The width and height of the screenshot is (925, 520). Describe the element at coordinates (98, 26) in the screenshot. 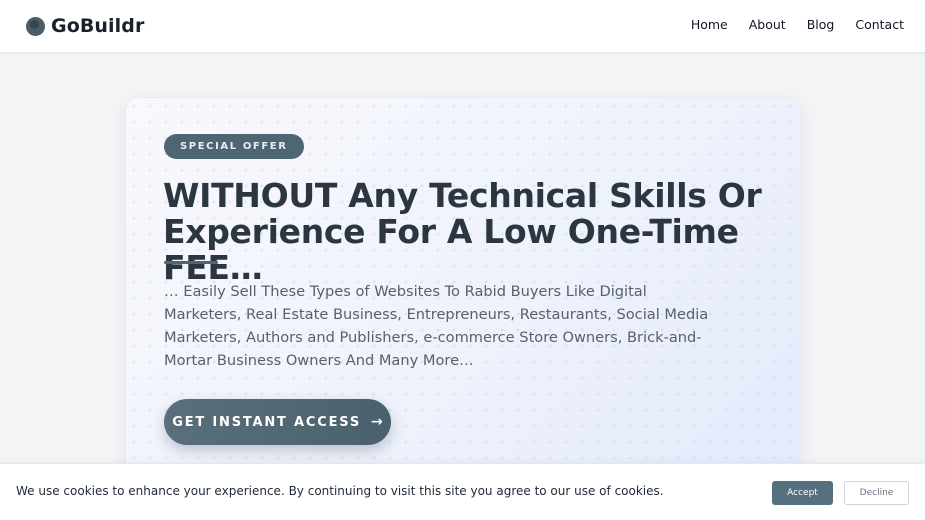

I see `logo-text: GoBuildr` at that location.